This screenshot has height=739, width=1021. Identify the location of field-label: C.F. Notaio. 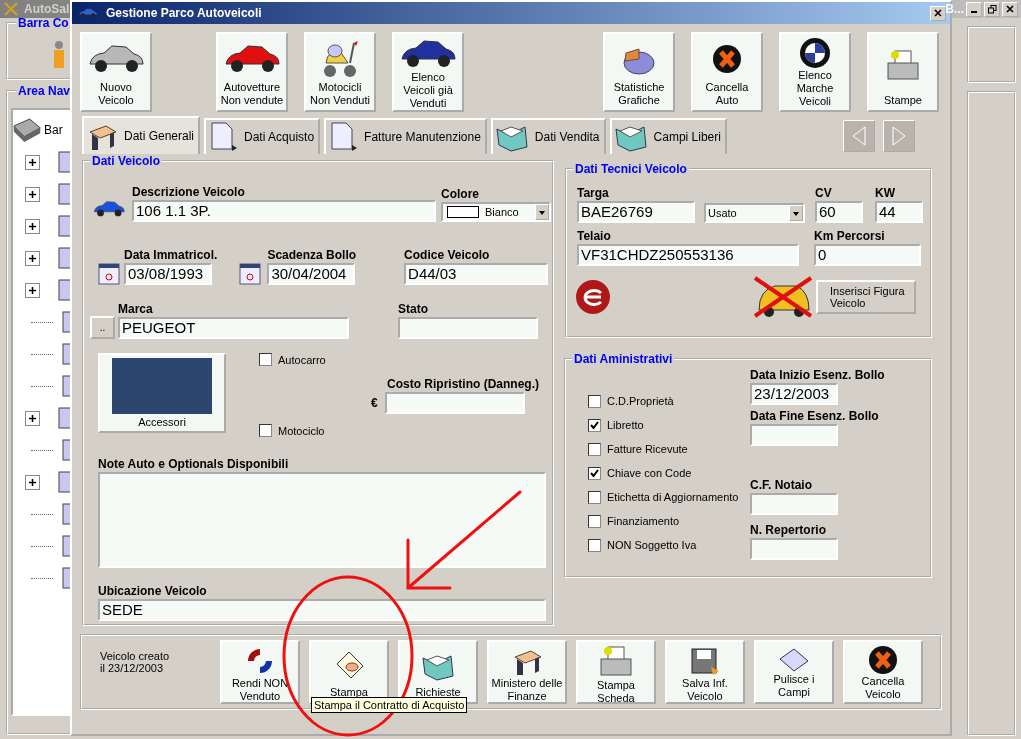
(781, 485).